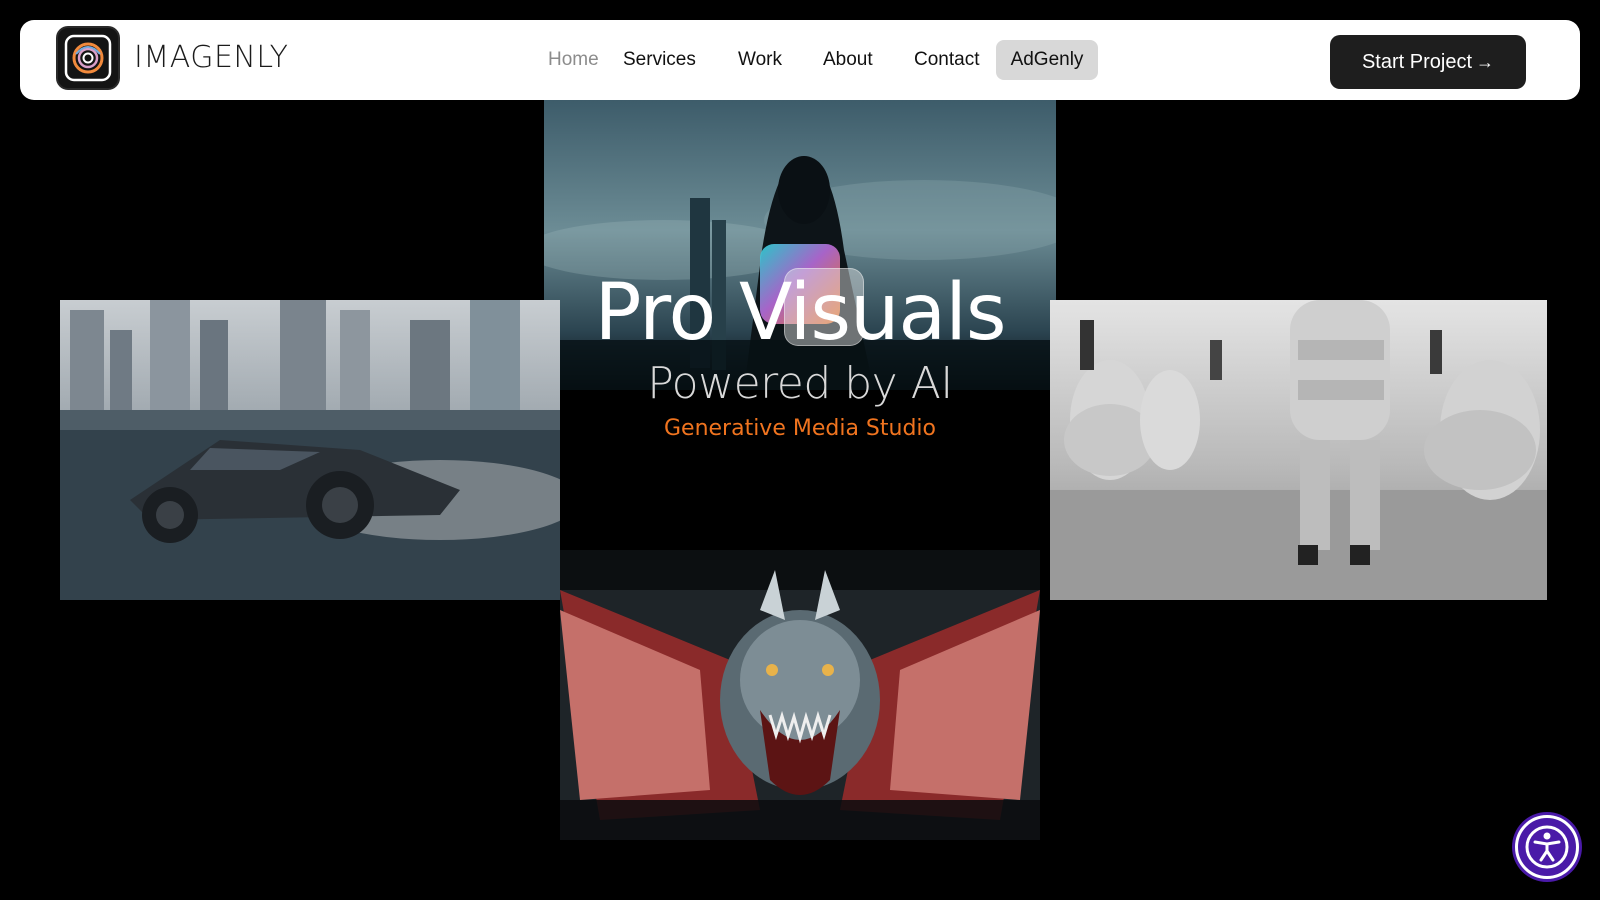 This screenshot has width=1600, height=900. Describe the element at coordinates (799, 428) in the screenshot. I see `hero-tagline: Generative Media Studio` at that location.